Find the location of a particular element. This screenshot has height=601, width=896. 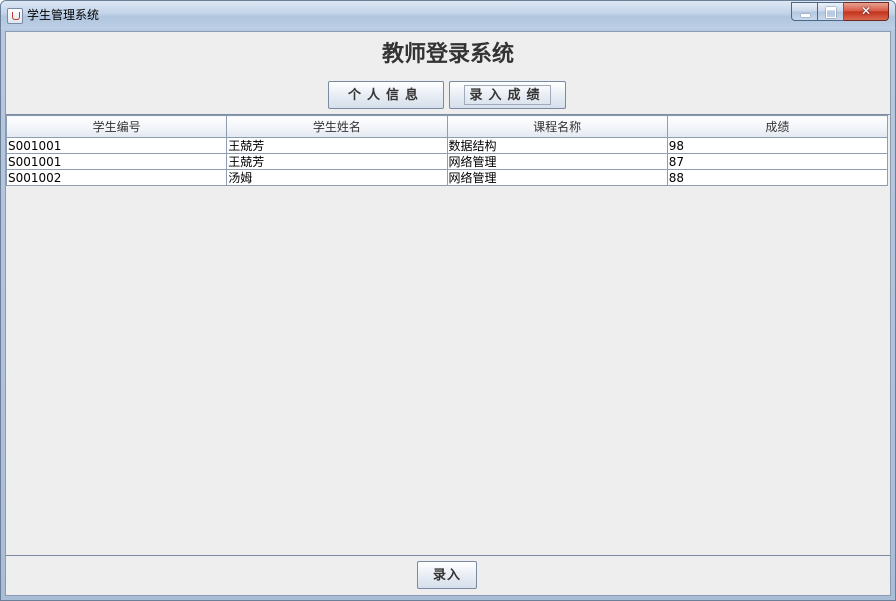

enter-grades-button: 录入成绩 is located at coordinates (507, 95).